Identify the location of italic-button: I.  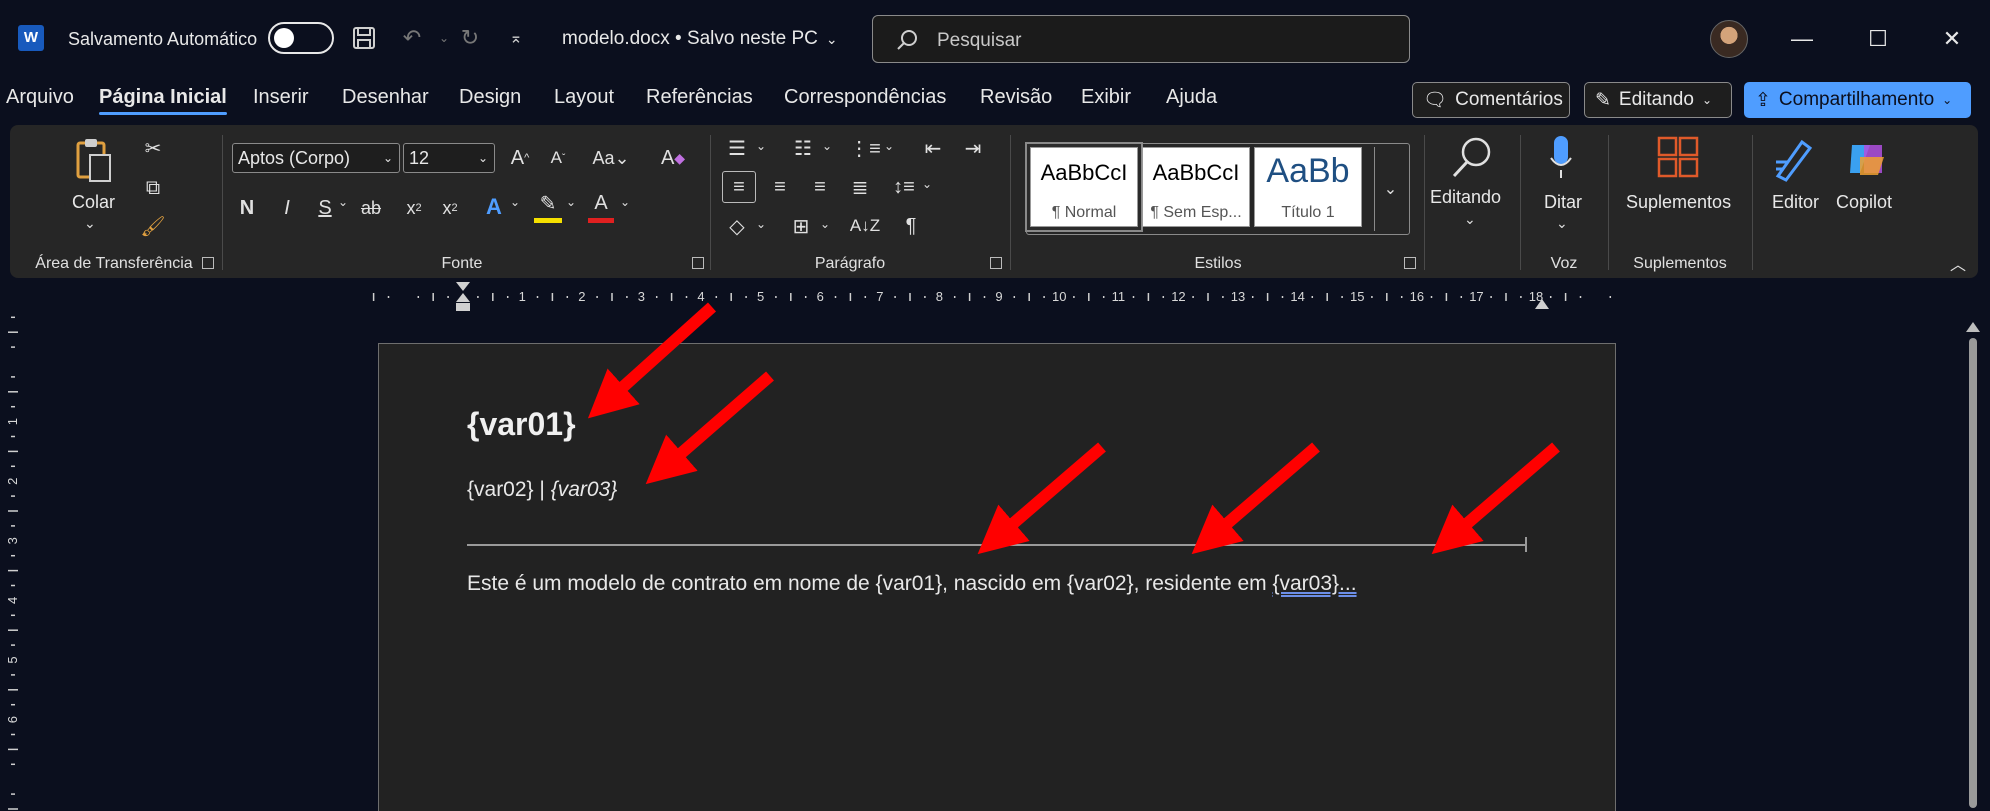
(287, 208).